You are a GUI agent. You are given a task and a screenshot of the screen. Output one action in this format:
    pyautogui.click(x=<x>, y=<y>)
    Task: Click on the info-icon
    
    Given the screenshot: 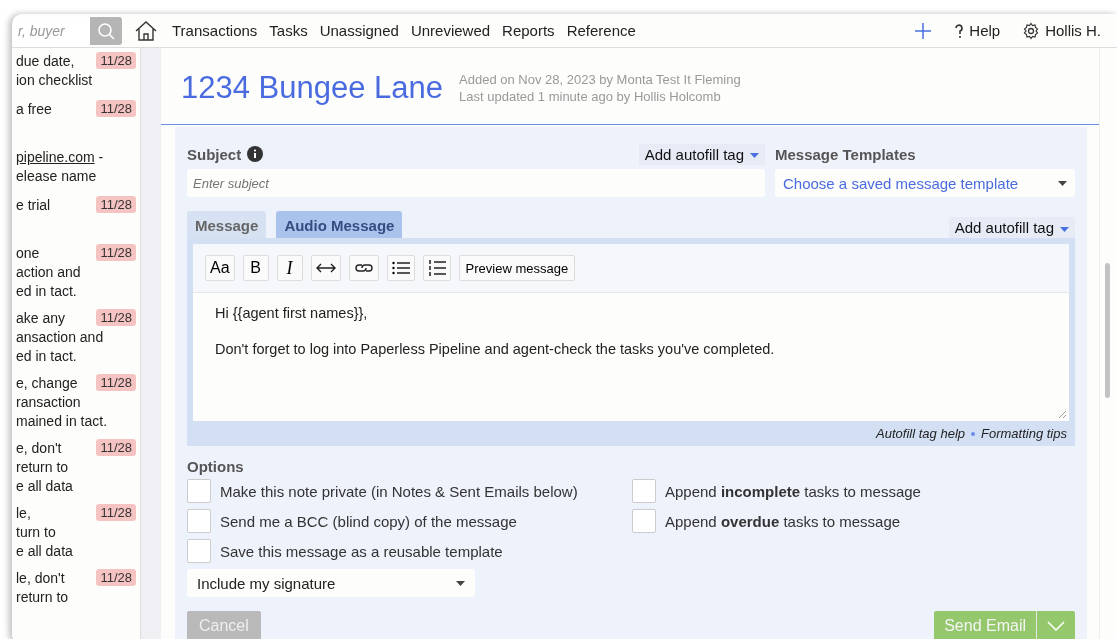 What is the action you would take?
    pyautogui.click(x=255, y=154)
    